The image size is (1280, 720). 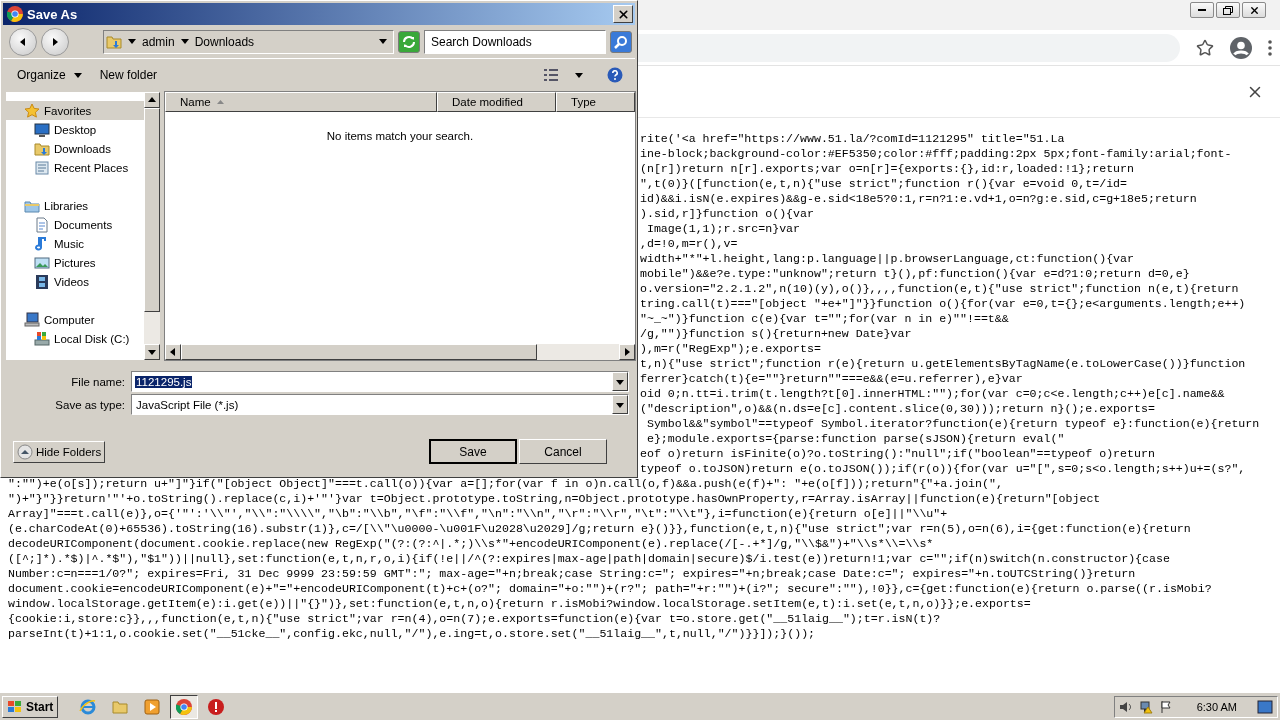 I want to click on list-view-icon, so click(x=551, y=75).